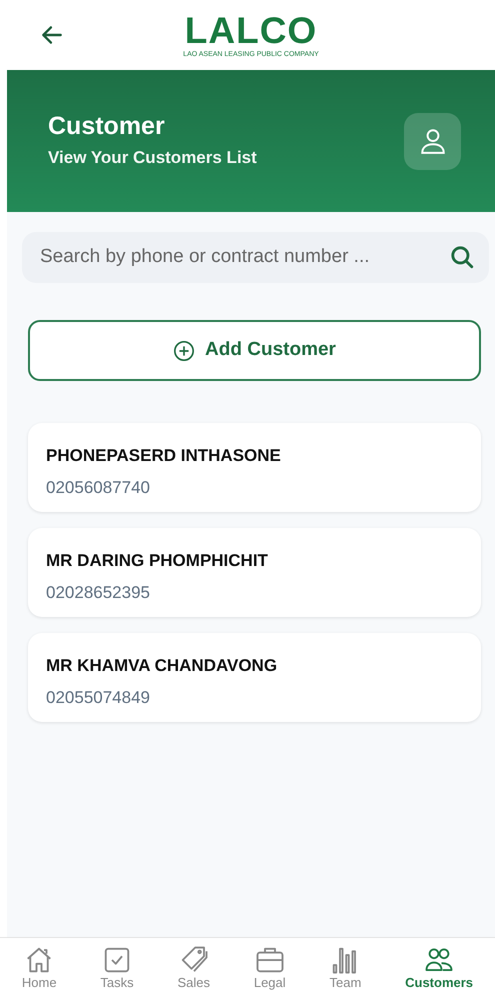 Image resolution: width=495 pixels, height=997 pixels. I want to click on customer-phone: 02028652395, so click(99, 593).